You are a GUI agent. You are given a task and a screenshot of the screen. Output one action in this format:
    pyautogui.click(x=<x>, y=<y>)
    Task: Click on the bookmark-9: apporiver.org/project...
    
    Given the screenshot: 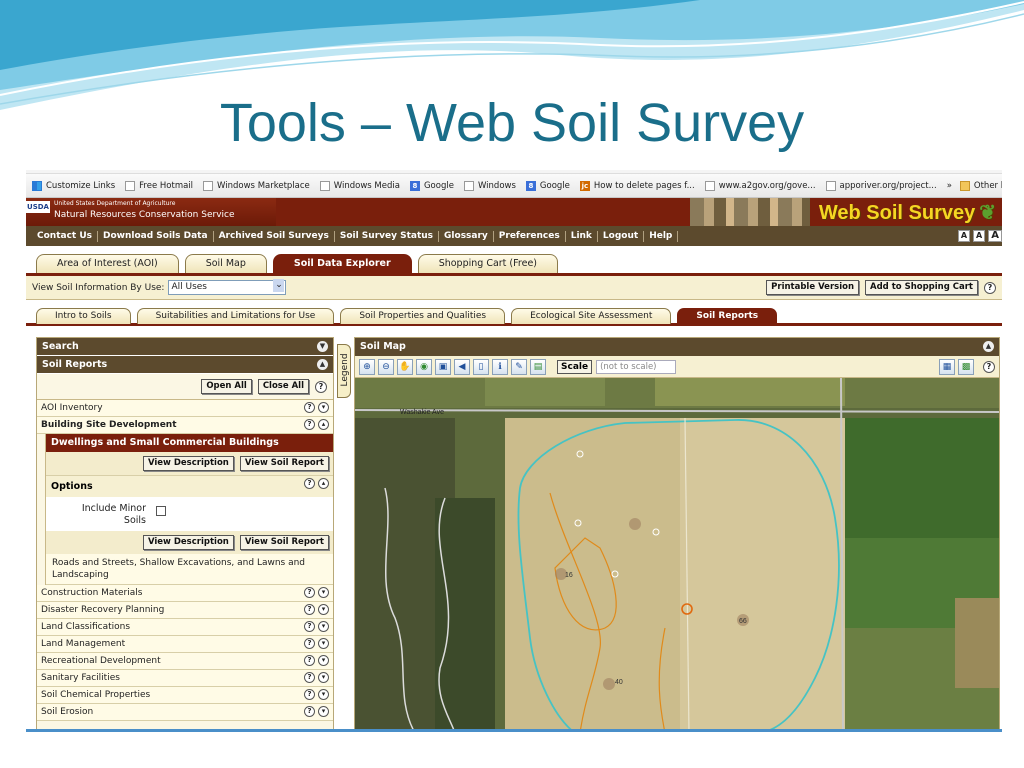 What is the action you would take?
    pyautogui.click(x=881, y=185)
    